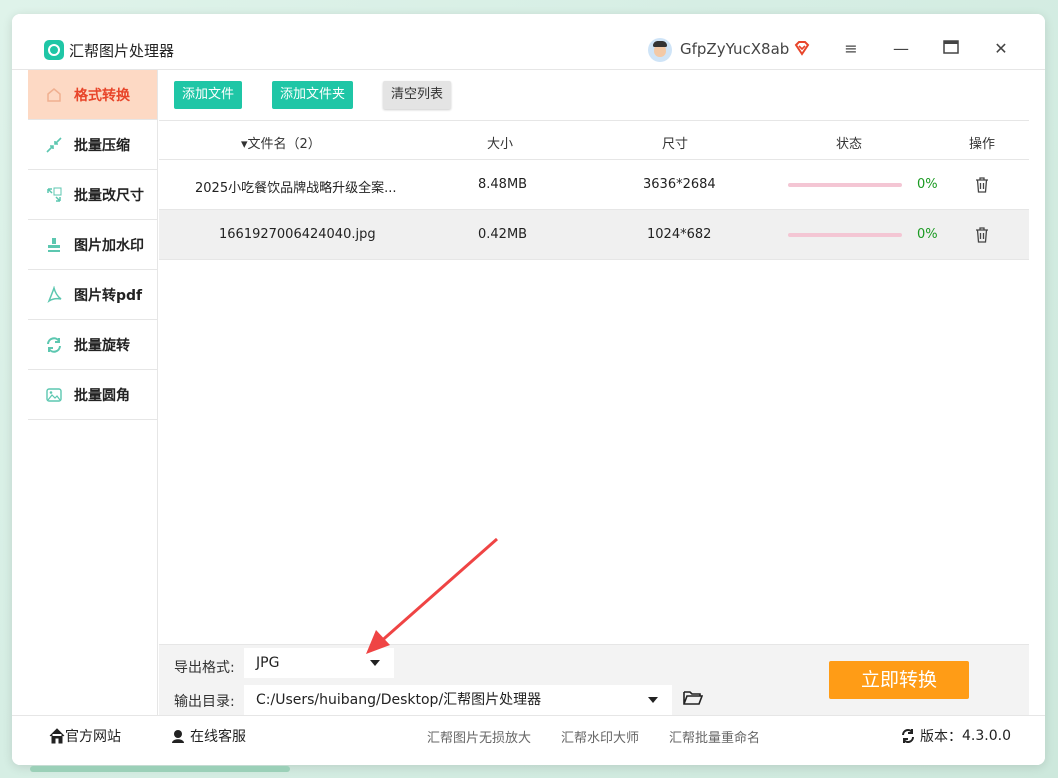 The width and height of the screenshot is (1058, 778). Describe the element at coordinates (528, 42) in the screenshot. I see `title-bar: 汇帮图片处理器 GfpZyYucX8ab ≡ — ✕` at that location.